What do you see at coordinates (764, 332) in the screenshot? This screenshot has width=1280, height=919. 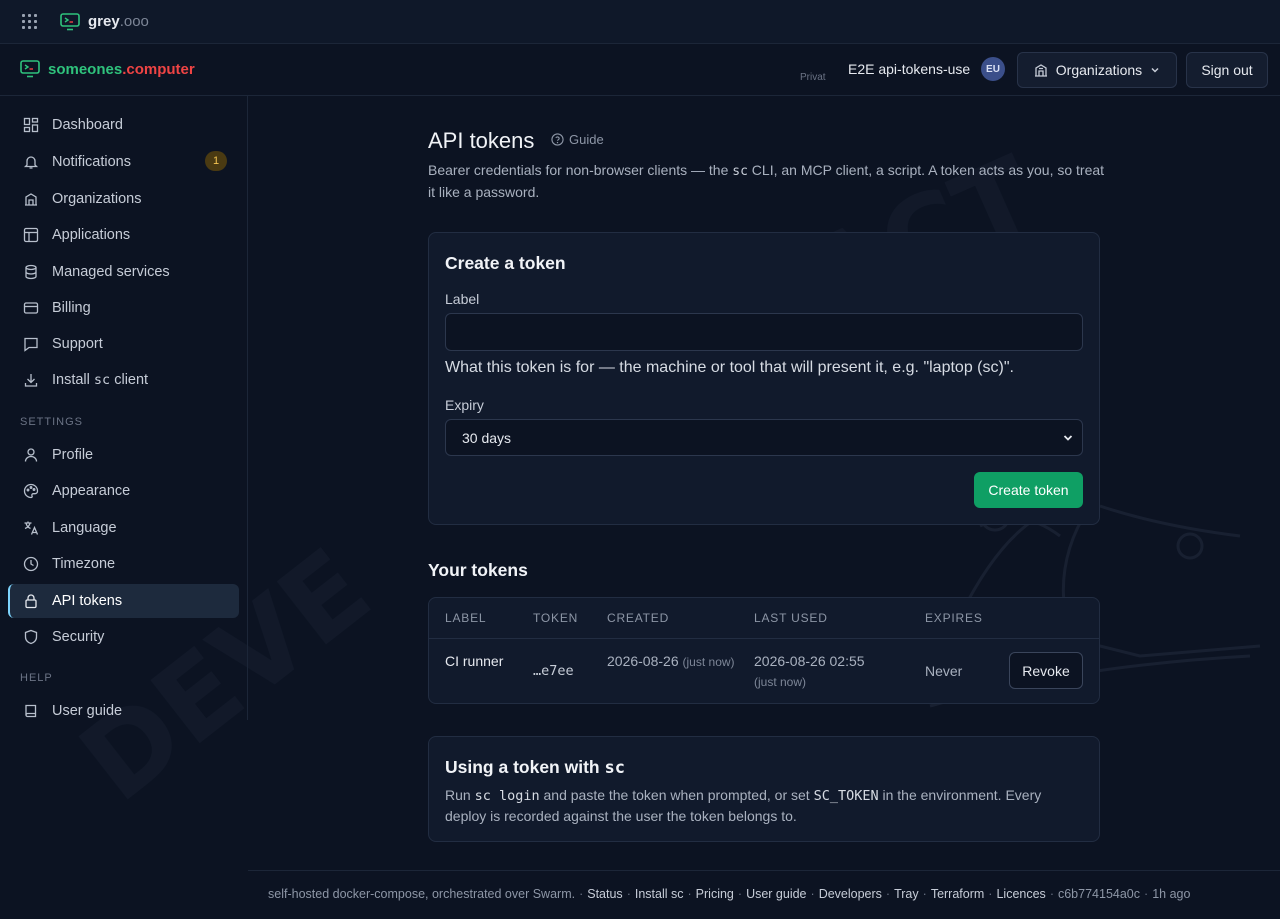 I see `token-label-input` at bounding box center [764, 332].